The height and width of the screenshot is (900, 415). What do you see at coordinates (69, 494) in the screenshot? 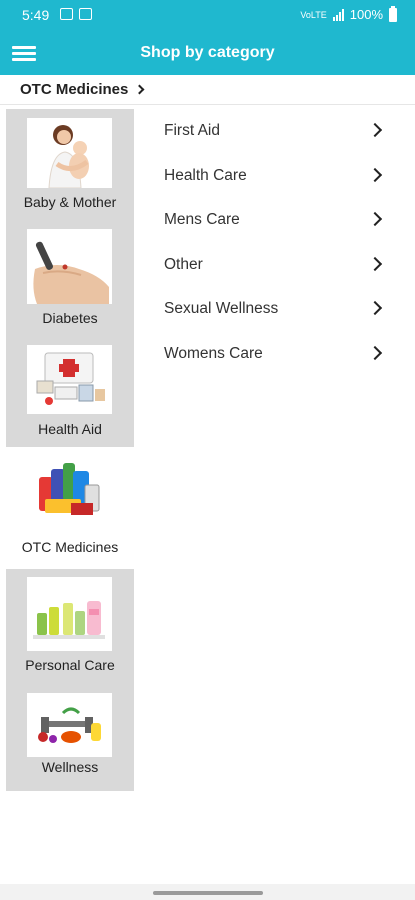
I see `otc-medicines-image` at bounding box center [69, 494].